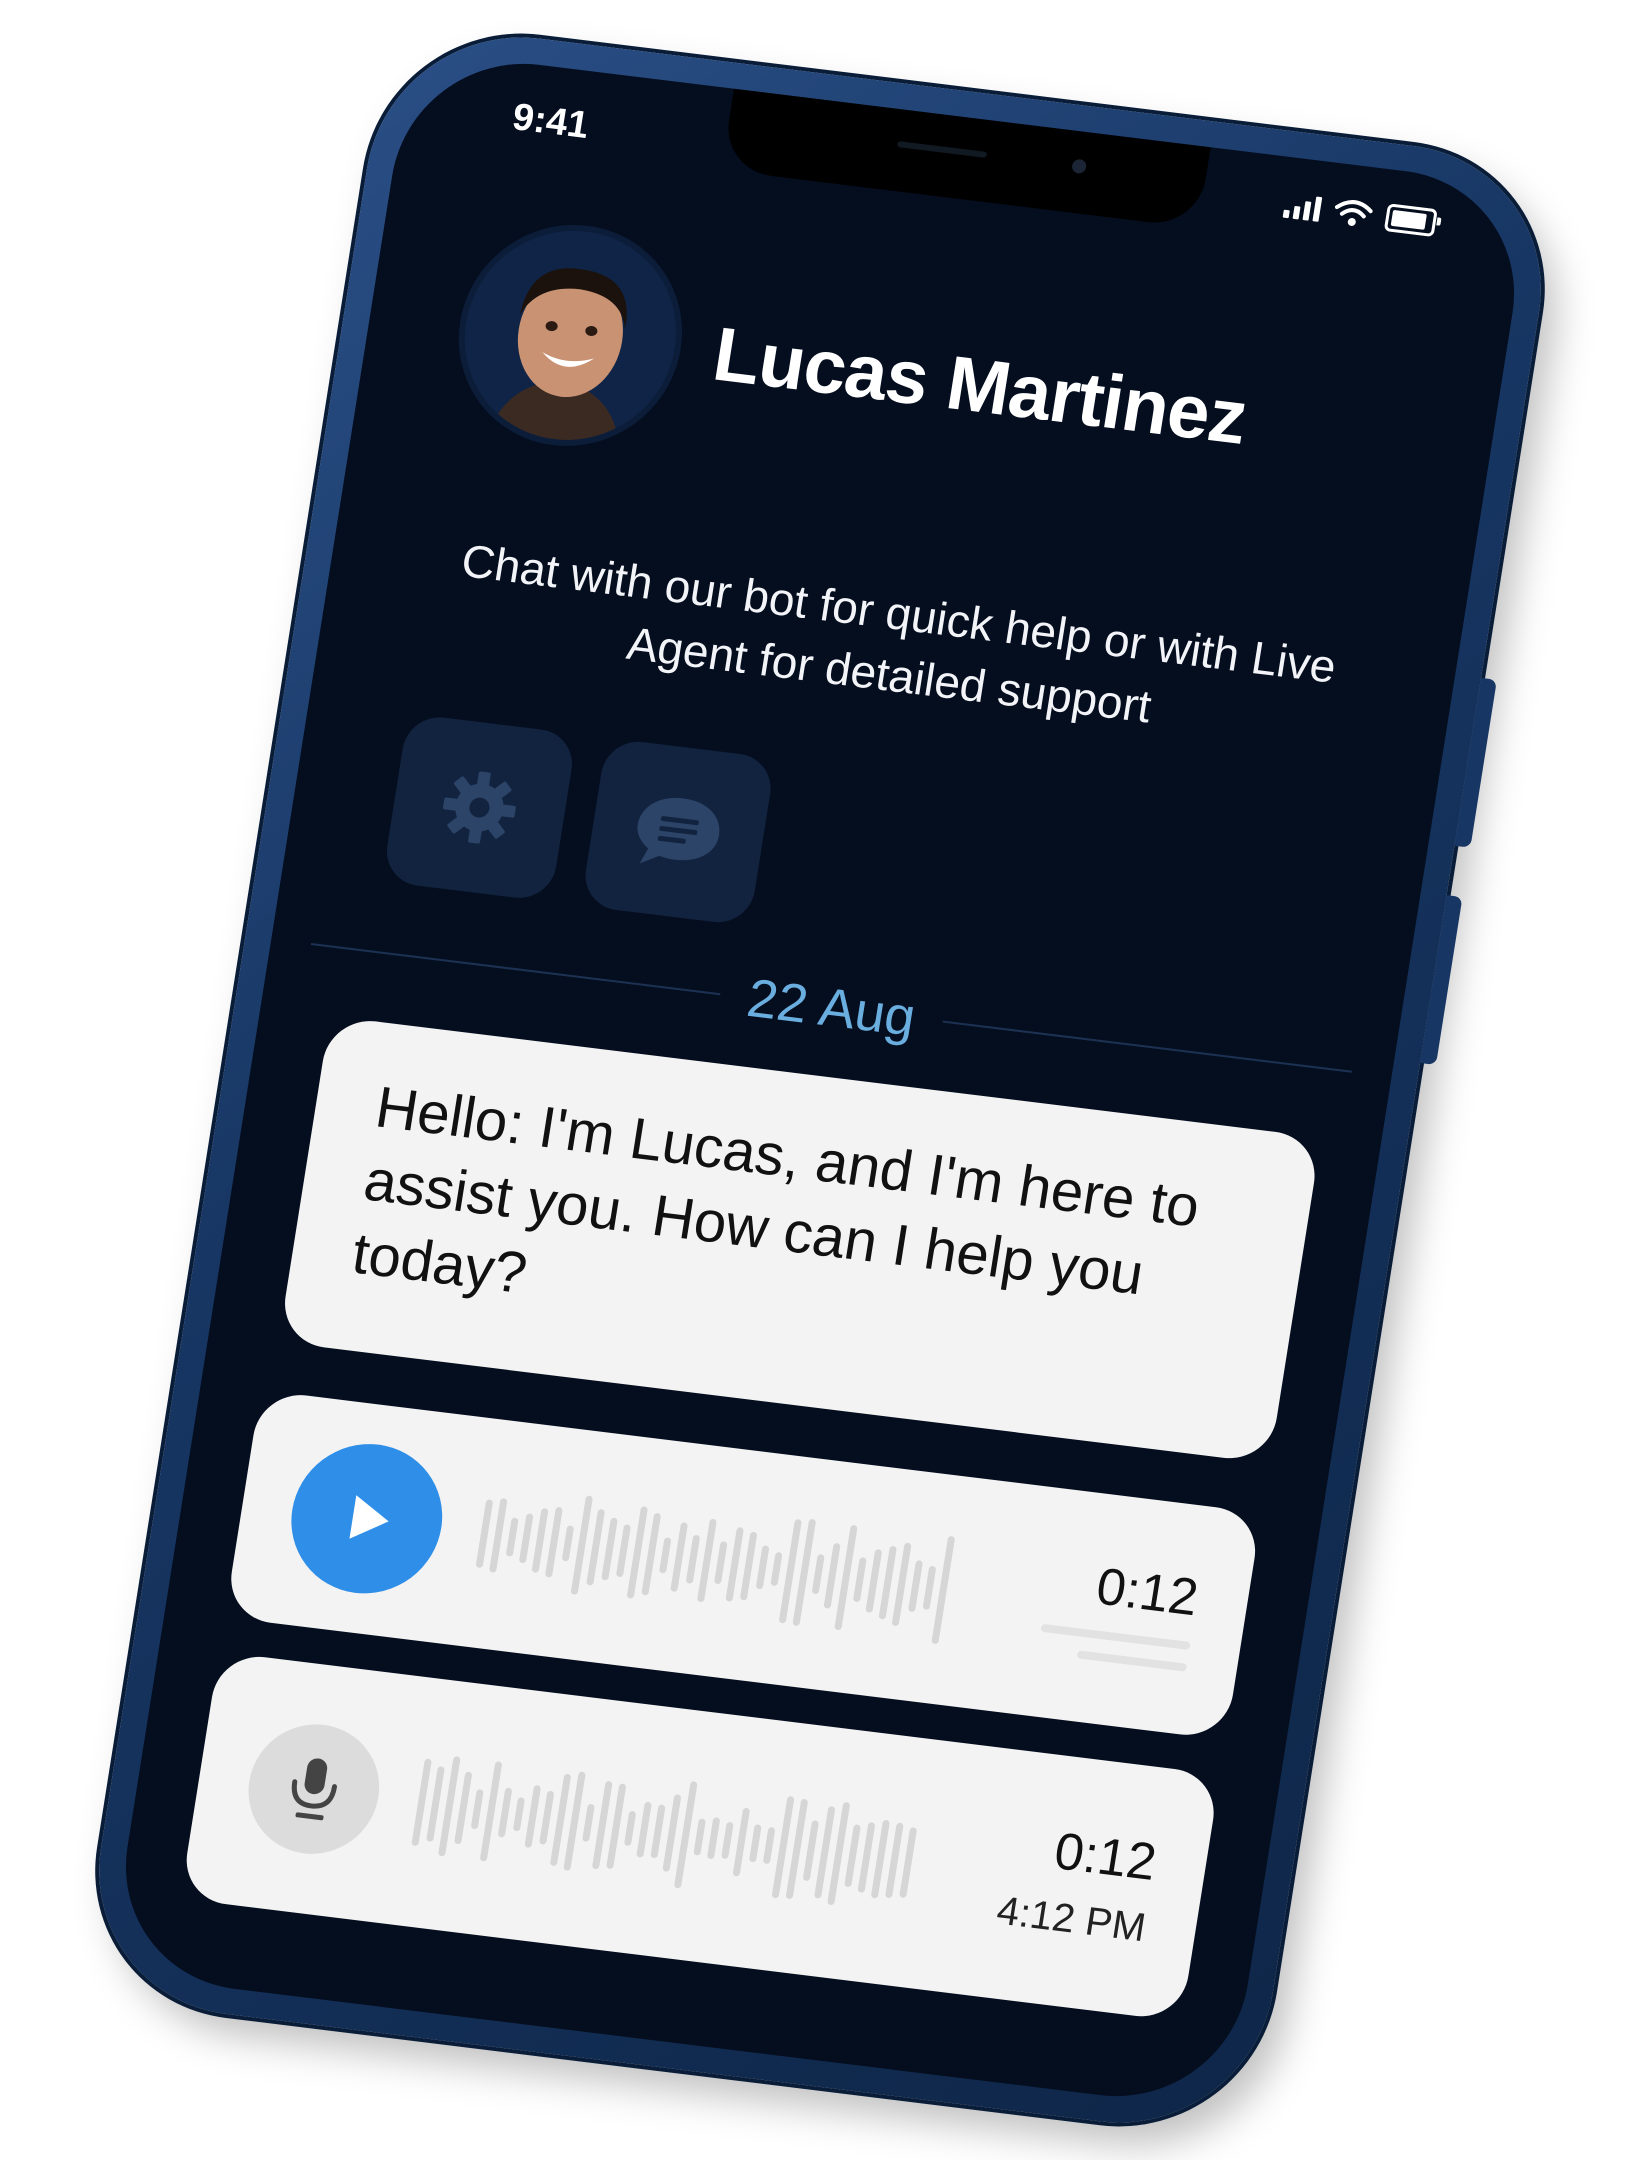  What do you see at coordinates (942, 149) in the screenshot?
I see `earpiece-speaker` at bounding box center [942, 149].